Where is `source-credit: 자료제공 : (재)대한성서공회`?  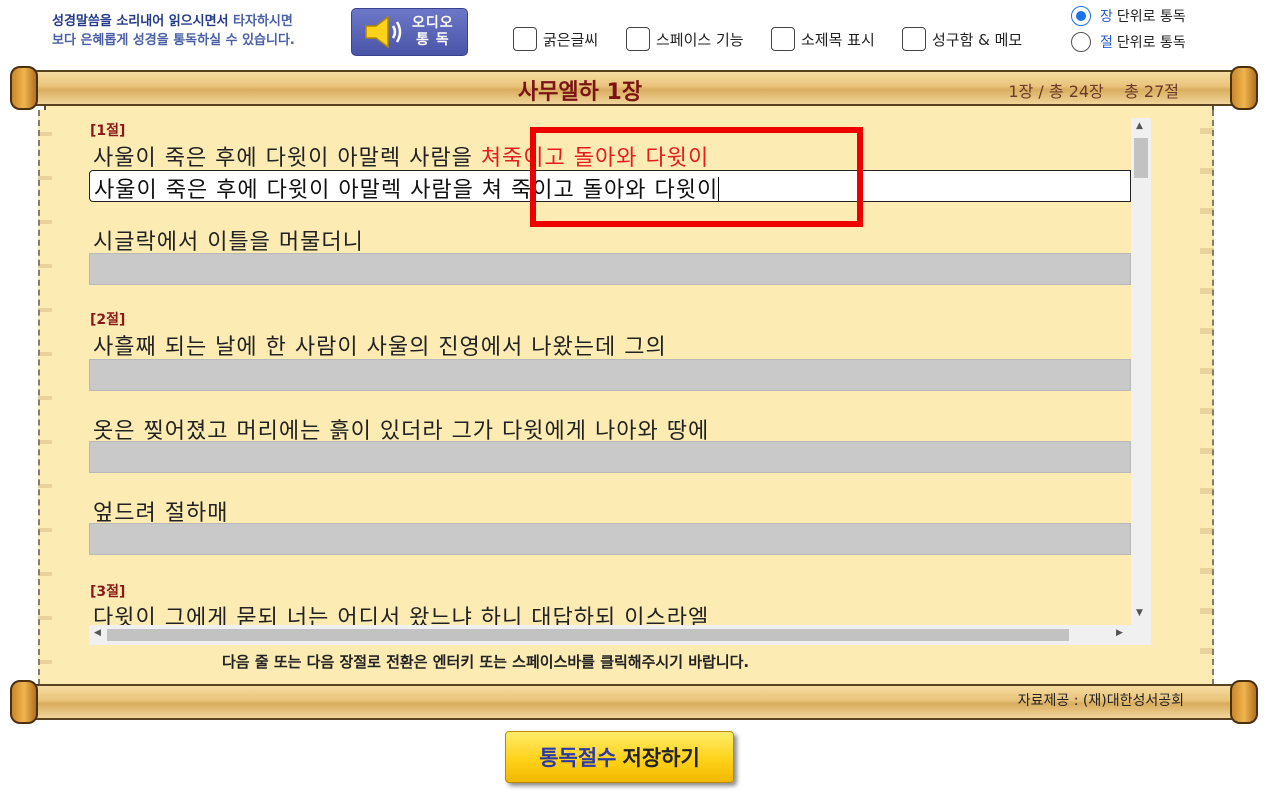
source-credit: 자료제공 : (재)대한성서공회 is located at coordinates (1100, 701).